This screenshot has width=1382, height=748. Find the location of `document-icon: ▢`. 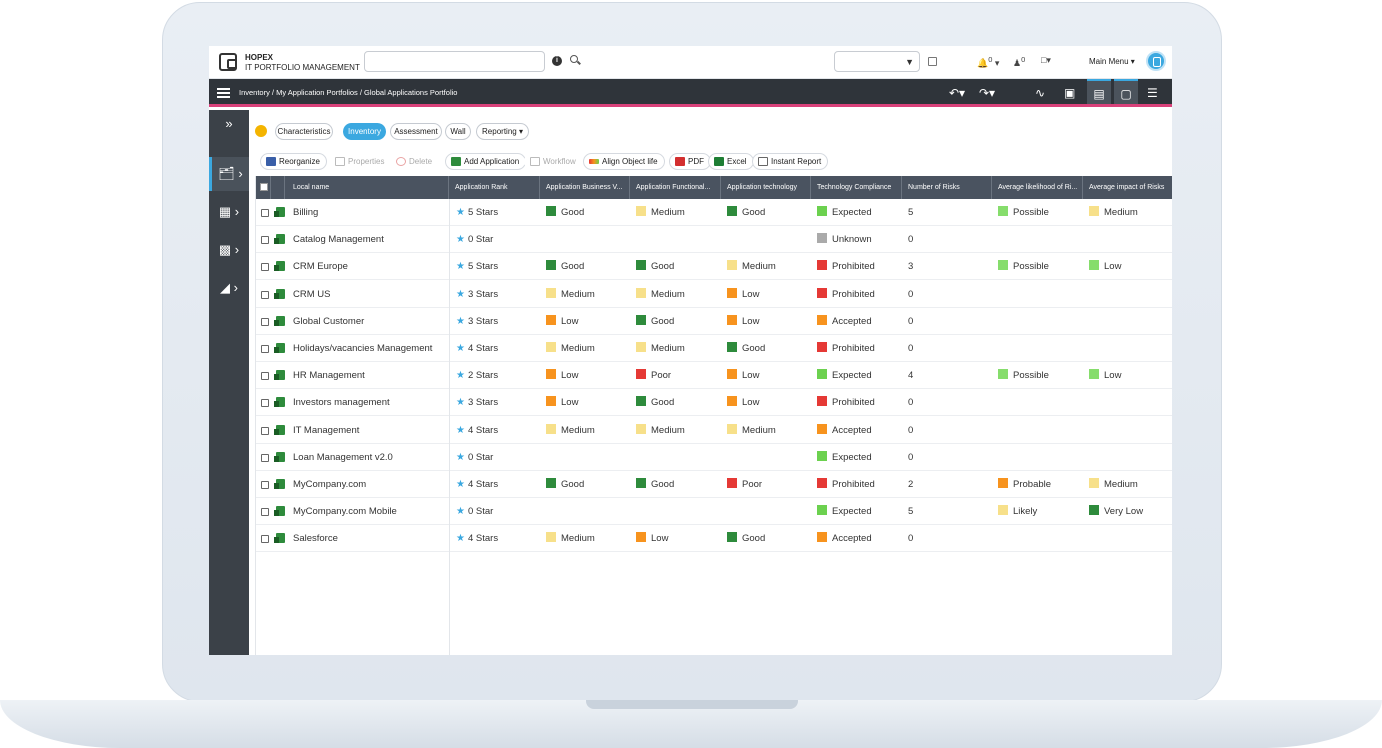

document-icon: ▢ is located at coordinates (1126, 91).